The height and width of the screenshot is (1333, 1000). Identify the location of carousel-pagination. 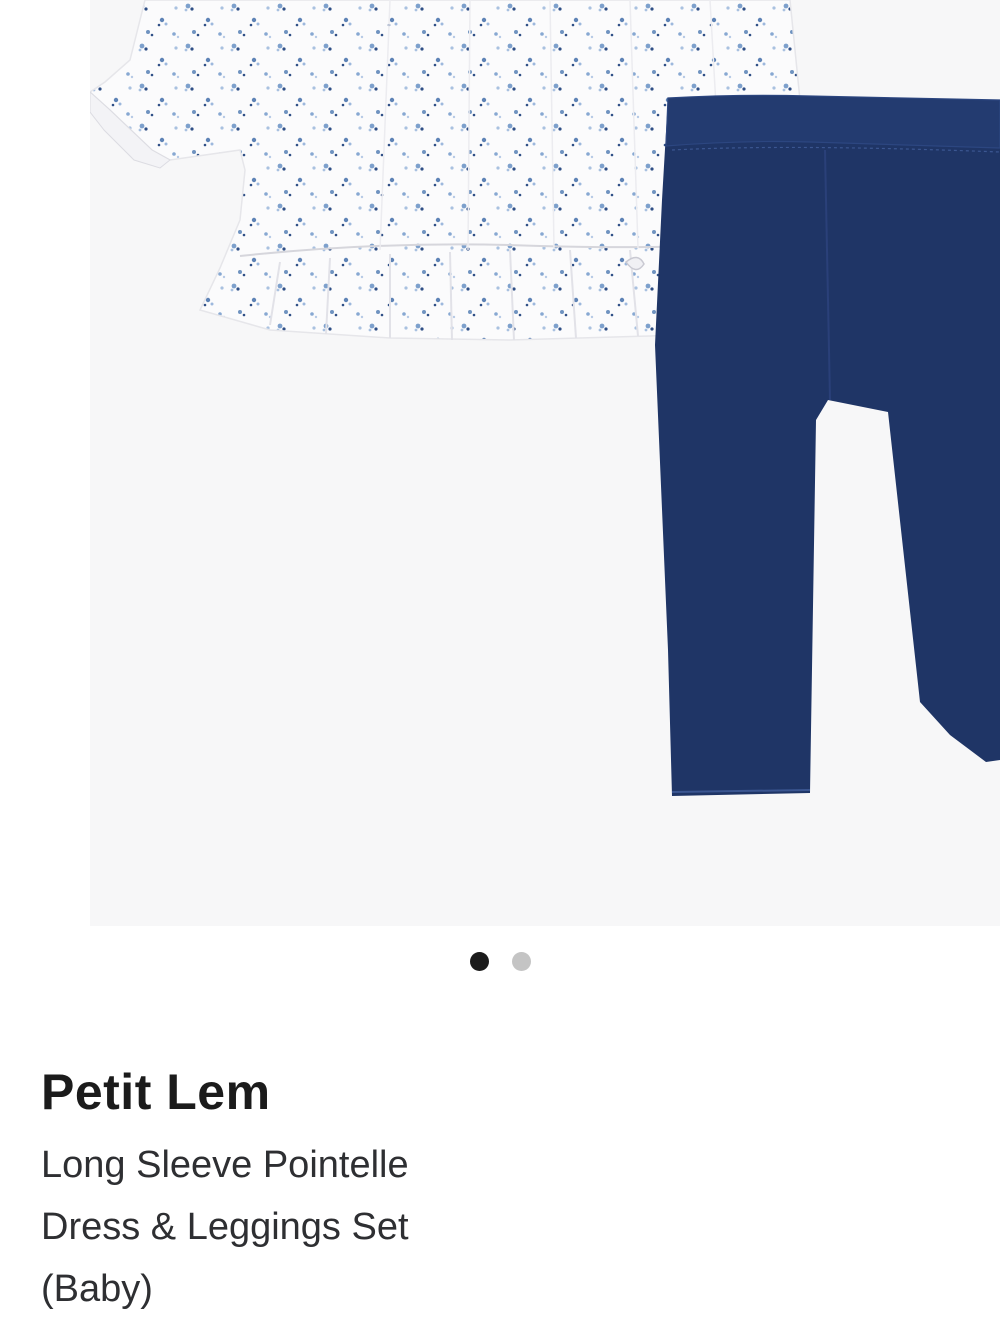
(500, 962).